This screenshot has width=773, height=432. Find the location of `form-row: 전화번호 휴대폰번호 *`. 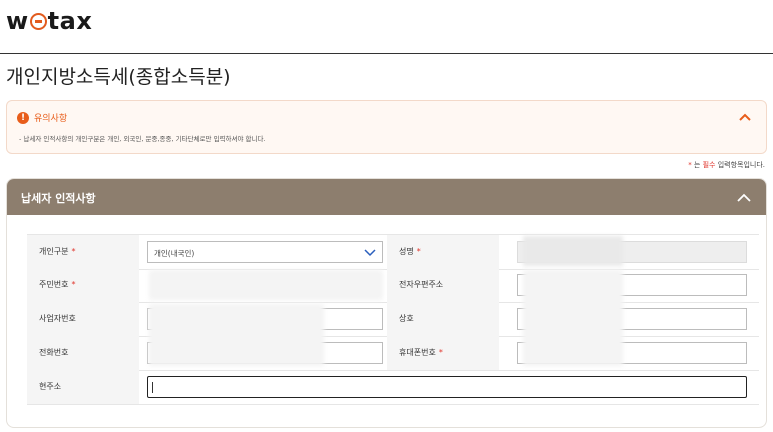

form-row: 전화번호 휴대폰번호 * is located at coordinates (393, 353).